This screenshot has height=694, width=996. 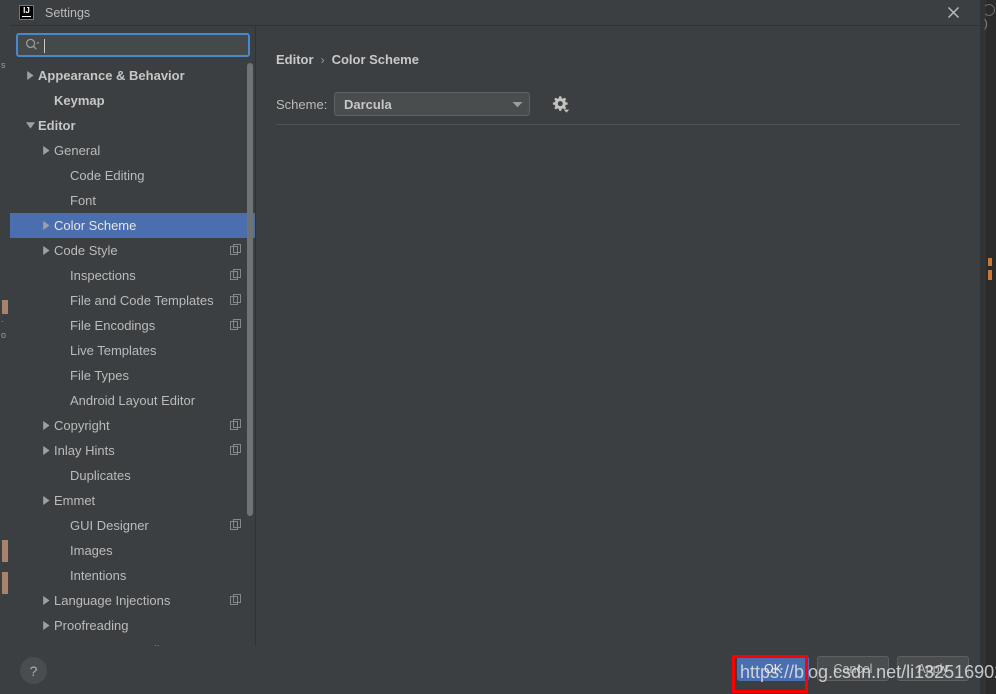 What do you see at coordinates (132, 200) in the screenshot?
I see `sidebar-item-font: Font` at bounding box center [132, 200].